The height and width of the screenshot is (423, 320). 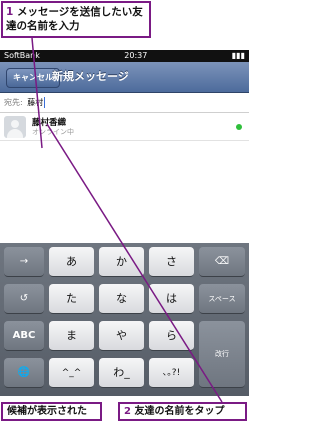 I want to click on key-globe: 🌐, so click(x=24, y=373).